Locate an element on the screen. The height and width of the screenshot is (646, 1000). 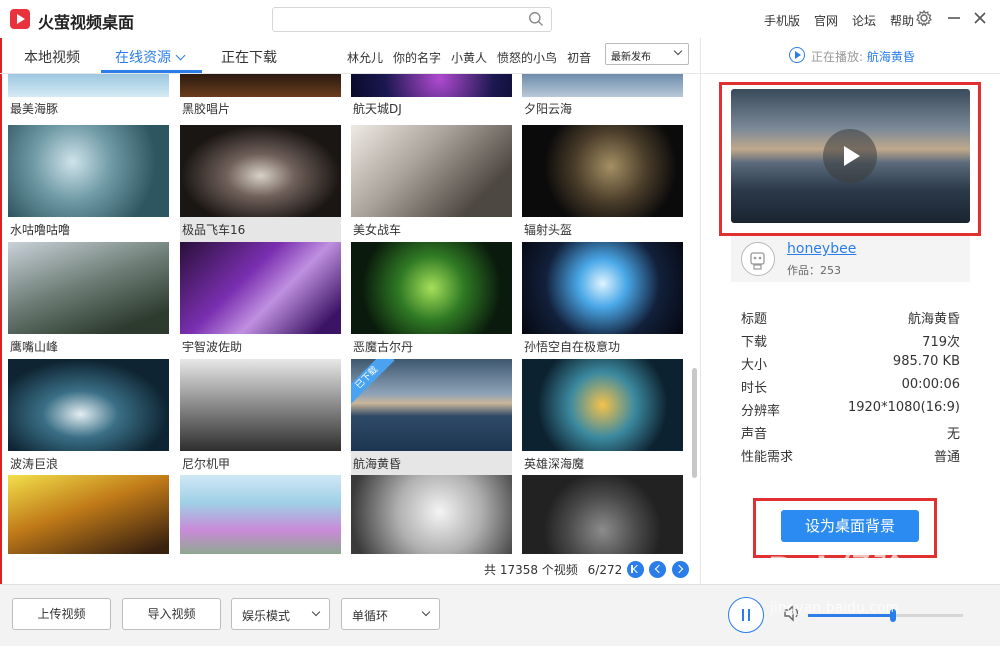
video-card: 波涛巨浪 is located at coordinates (88, 417).